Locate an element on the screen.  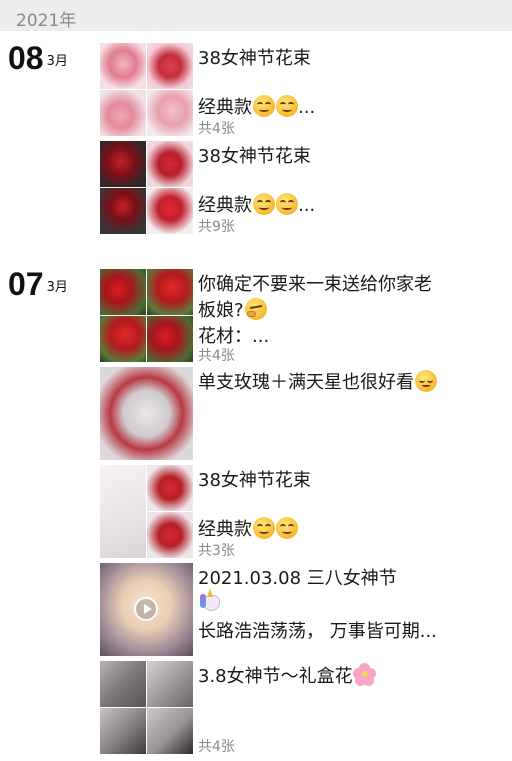
post-text-line: 3.8女神节～礼盒花 is located at coordinates (287, 675).